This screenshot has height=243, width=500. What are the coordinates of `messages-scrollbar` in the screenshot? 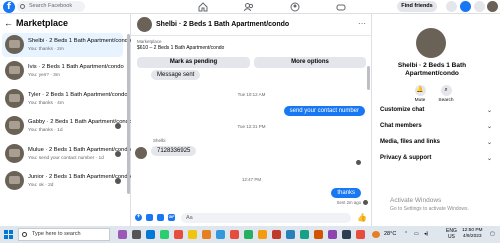 It's located at (368, 78).